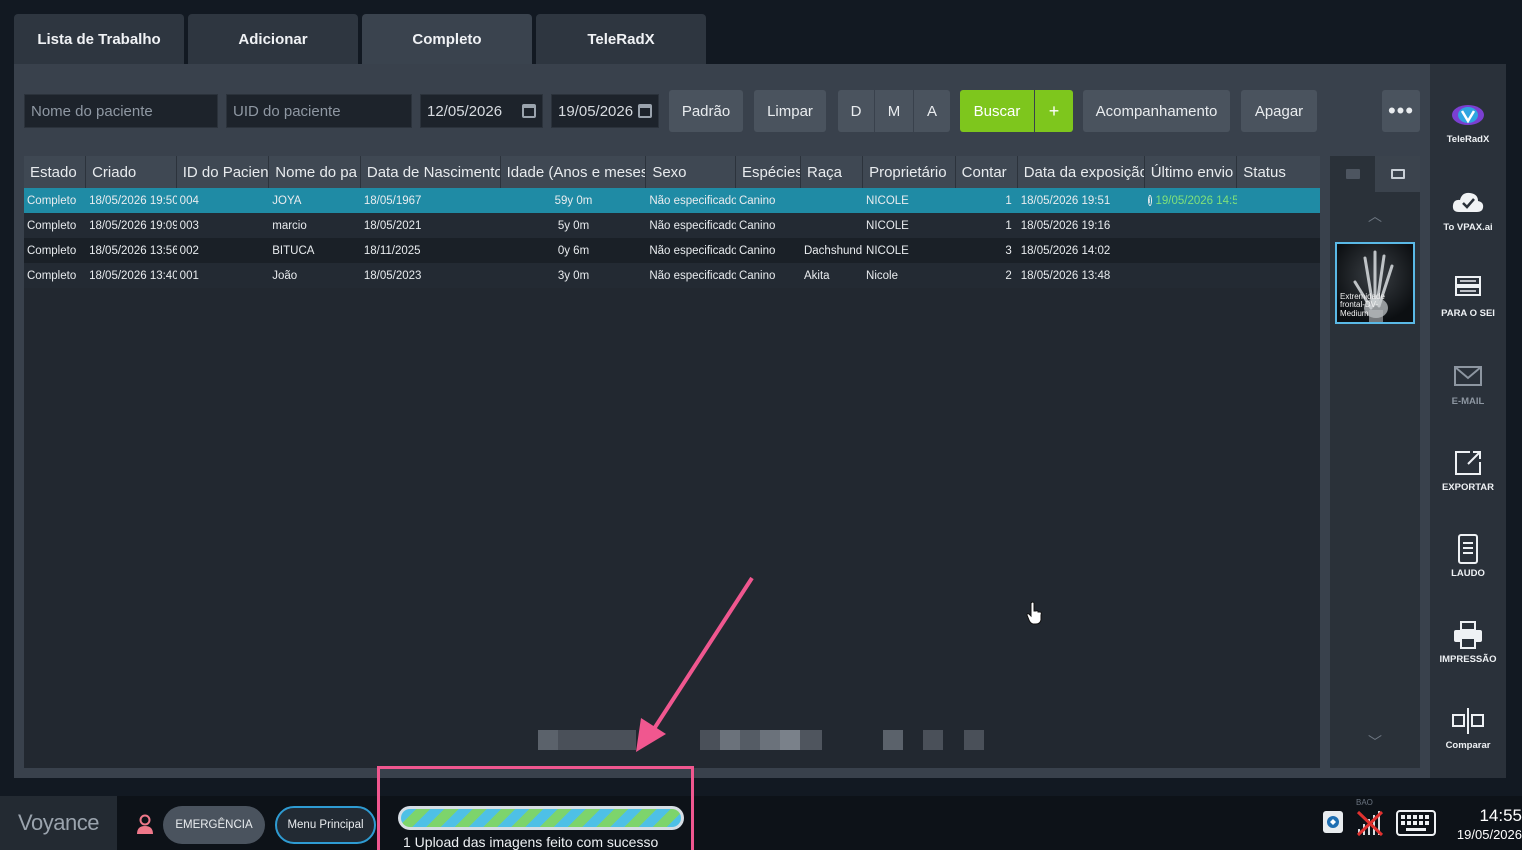  Describe the element at coordinates (1370, 823) in the screenshot. I see `network-disconnected-icon` at that location.